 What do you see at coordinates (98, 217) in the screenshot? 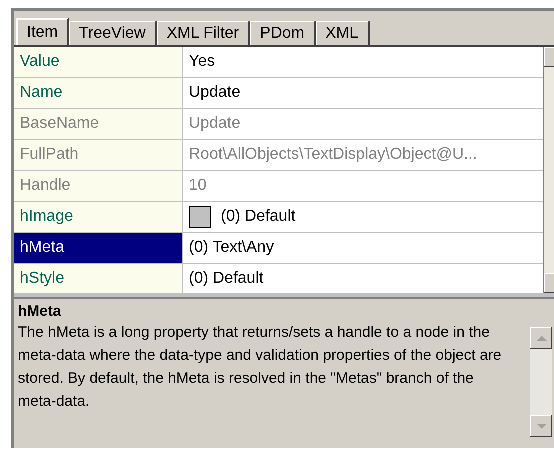
I see `property-name: hImage` at bounding box center [98, 217].